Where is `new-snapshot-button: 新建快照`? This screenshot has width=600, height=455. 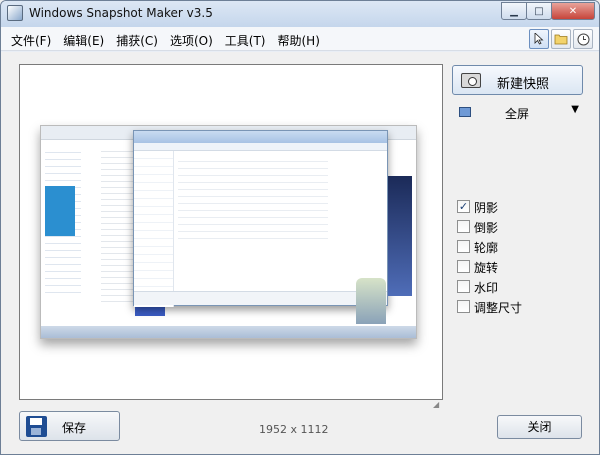 new-snapshot-button: 新建快照 is located at coordinates (517, 80).